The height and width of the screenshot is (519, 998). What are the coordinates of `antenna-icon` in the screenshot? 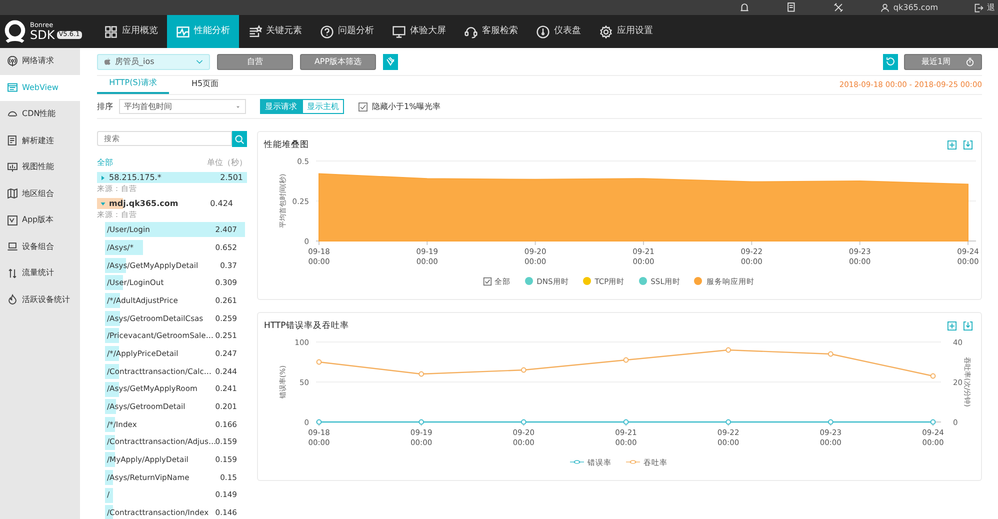 It's located at (12, 61).